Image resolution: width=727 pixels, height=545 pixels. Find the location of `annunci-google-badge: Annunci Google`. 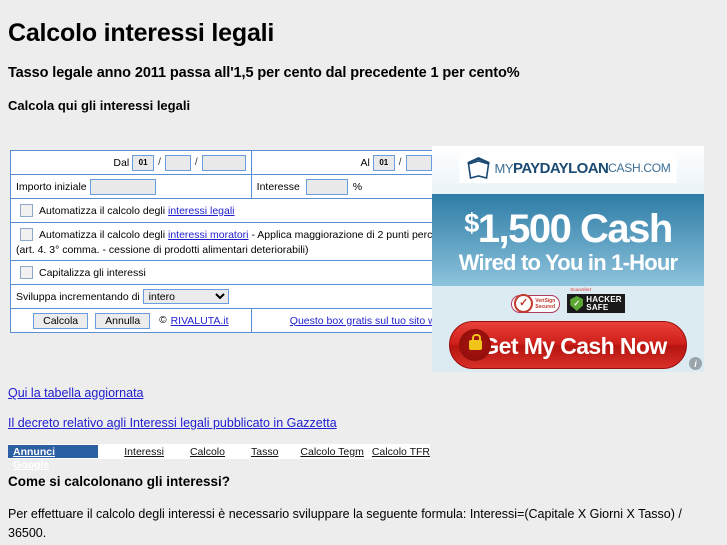

annunci-google-badge: Annunci Google is located at coordinates (53, 458).